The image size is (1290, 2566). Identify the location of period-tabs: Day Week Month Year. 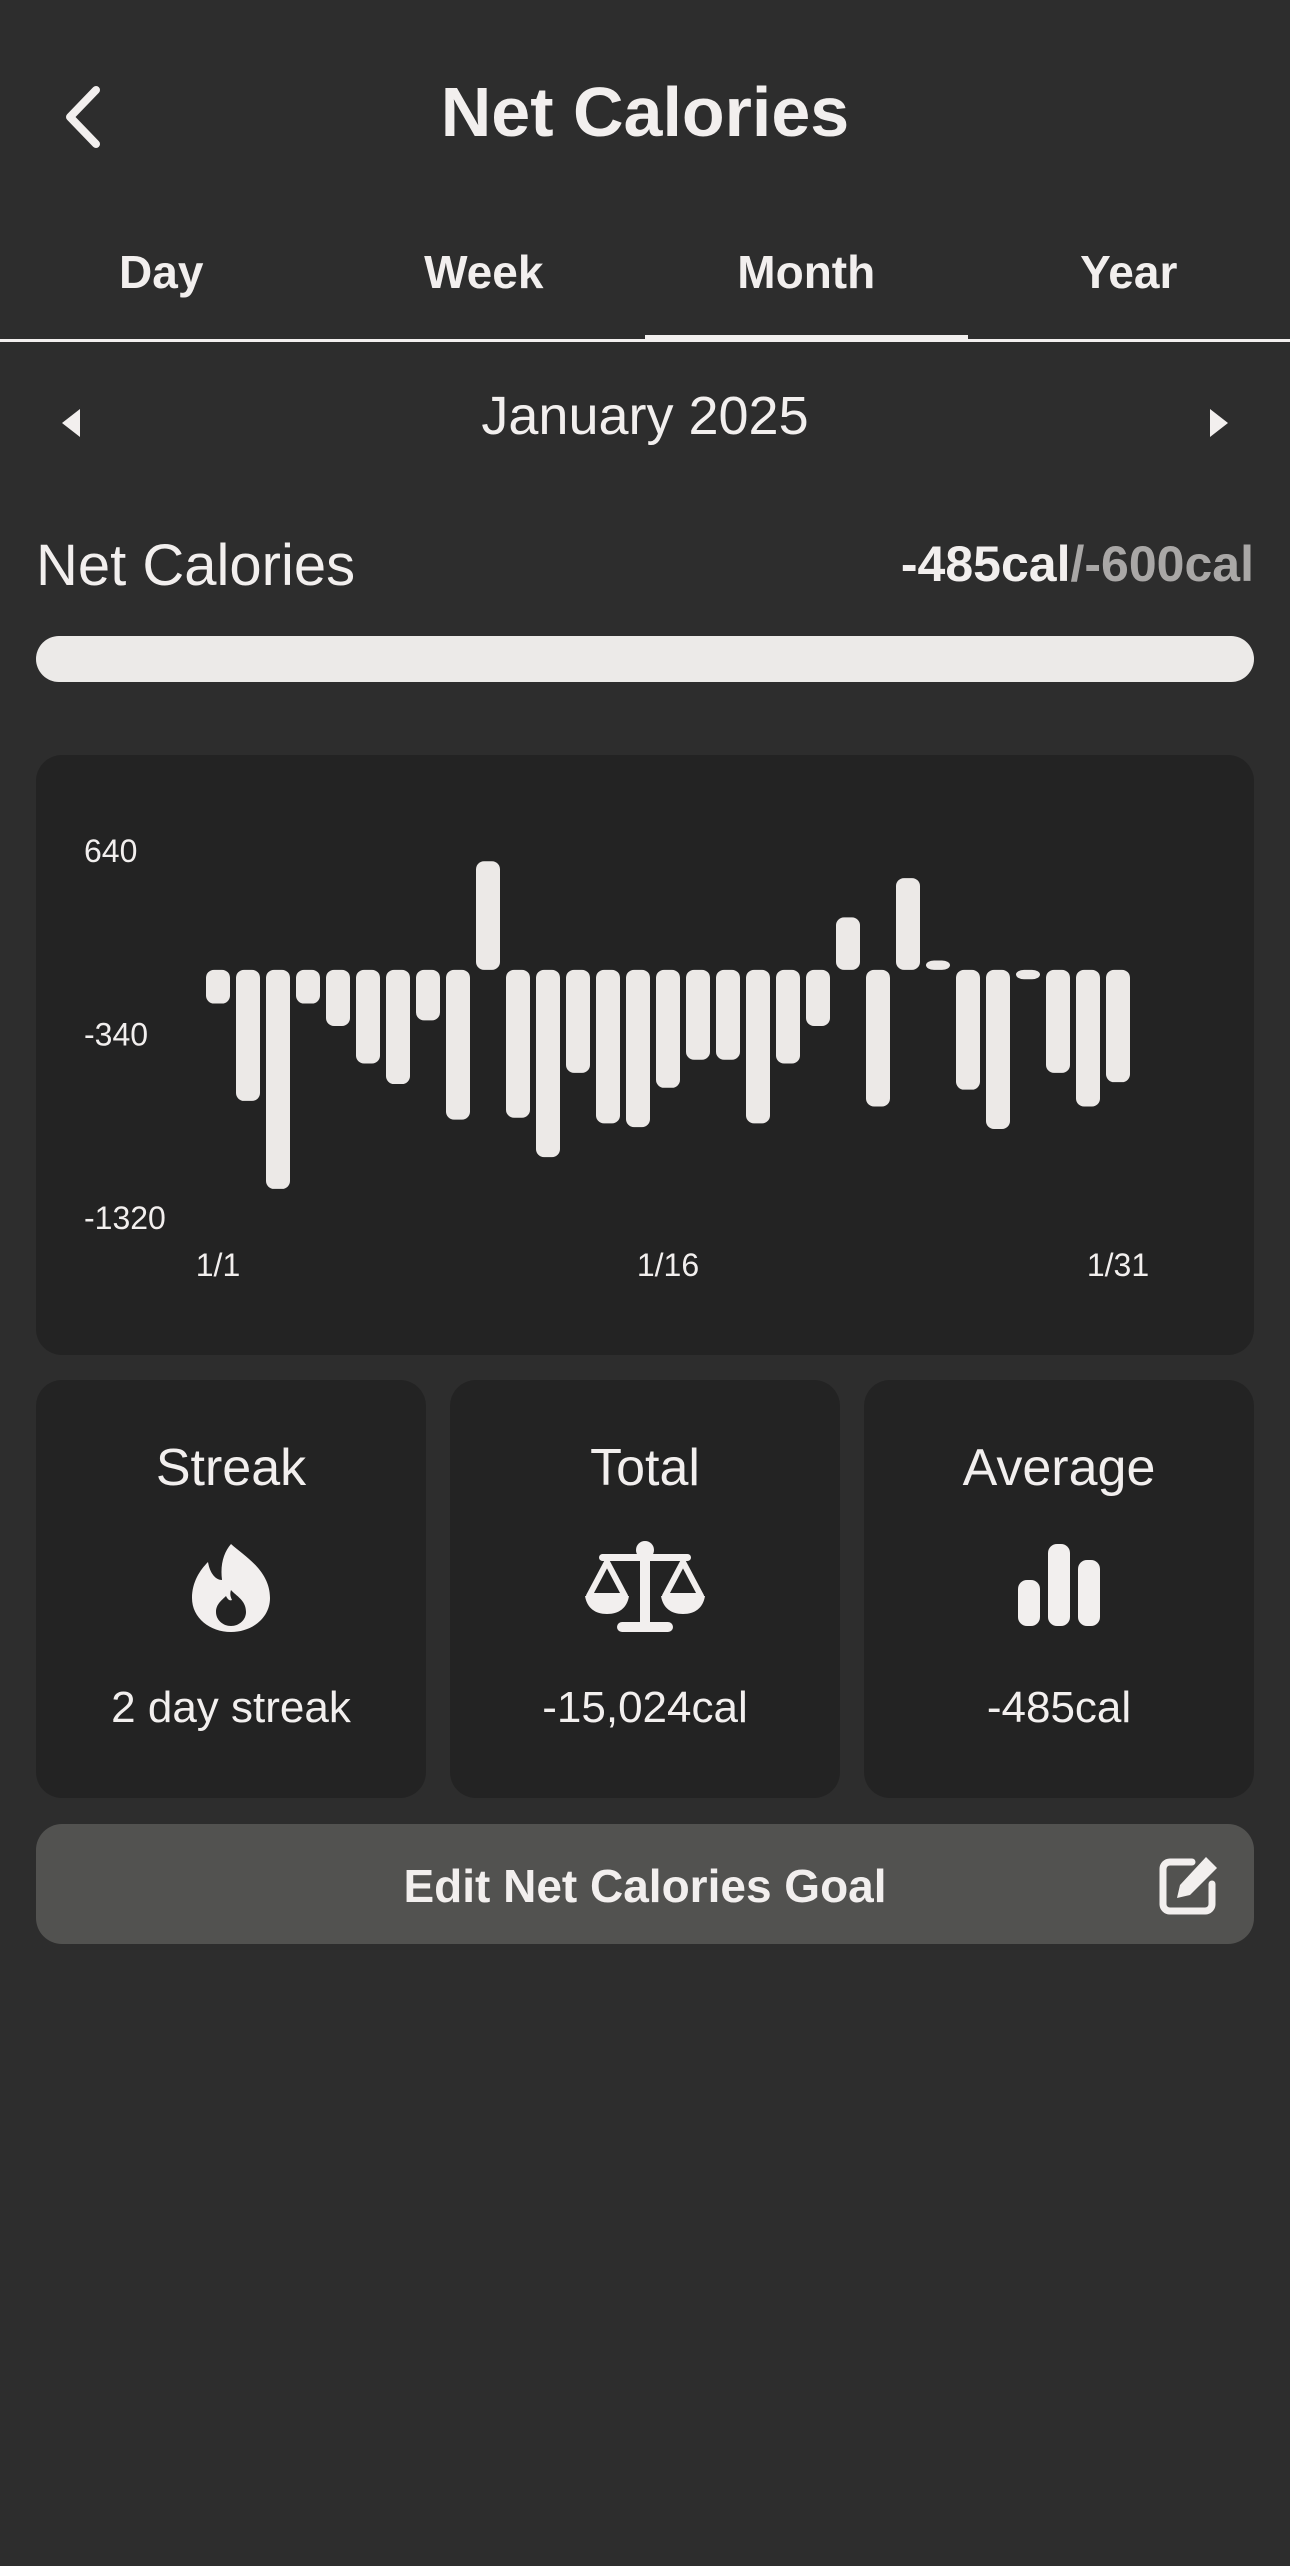
(645, 273).